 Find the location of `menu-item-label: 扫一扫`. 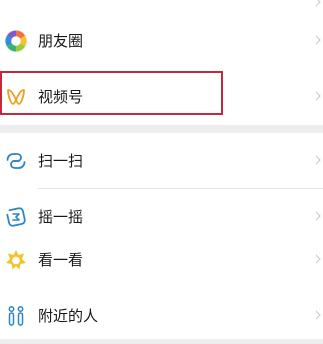

menu-item-label: 扫一扫 is located at coordinates (61, 161).